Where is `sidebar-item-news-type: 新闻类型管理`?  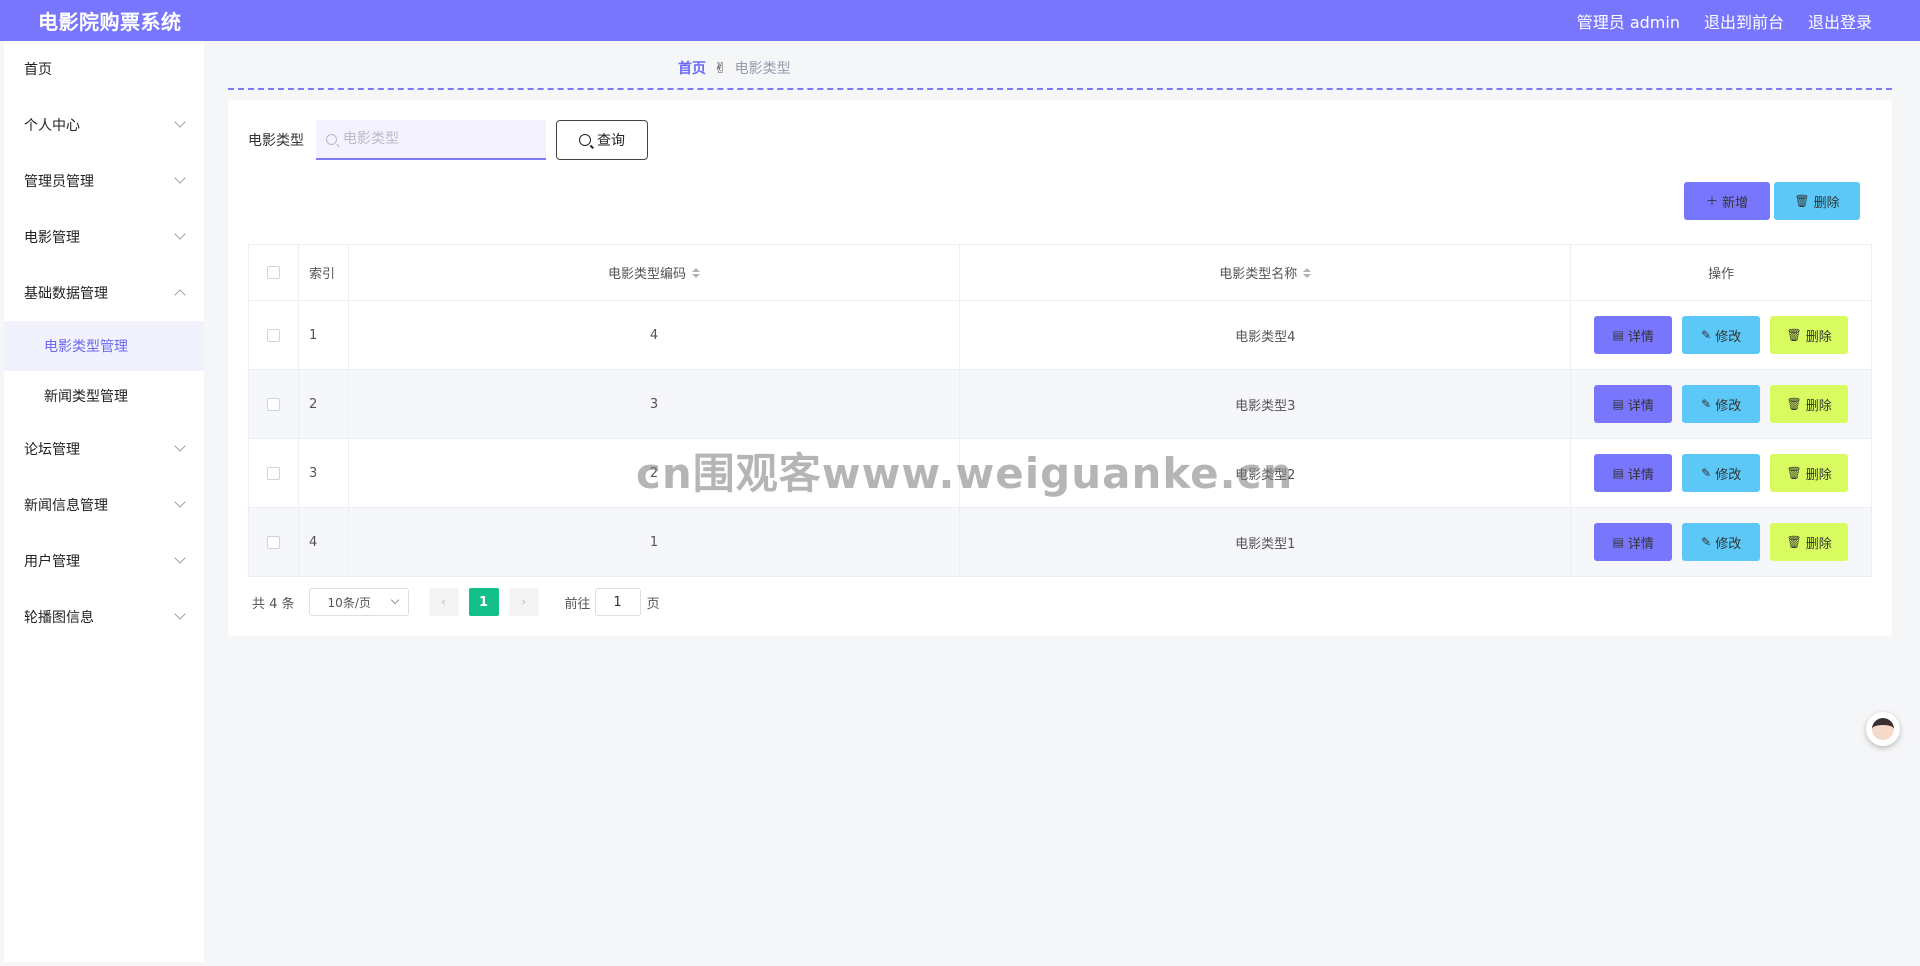
sidebar-item-news-type: 新闻类型管理 is located at coordinates (104, 396).